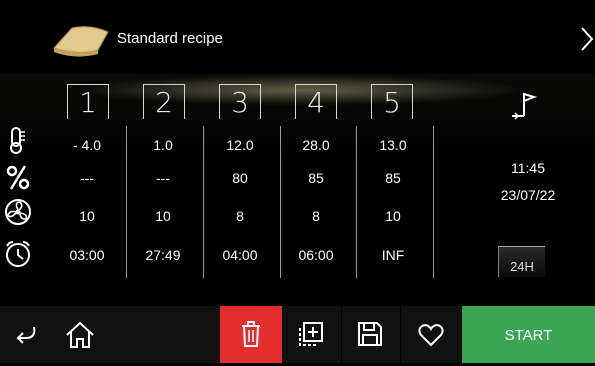 This screenshot has width=595, height=366. I want to click on phase-3-humidity: 80, so click(240, 178).